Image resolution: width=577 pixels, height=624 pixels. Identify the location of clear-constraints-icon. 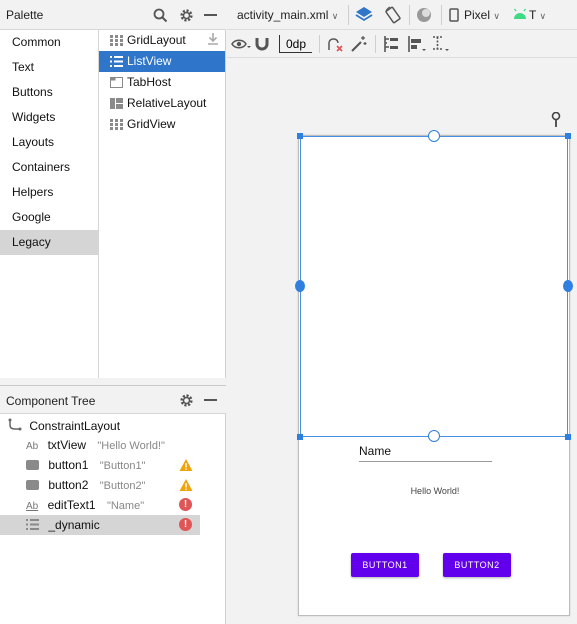
(335, 45).